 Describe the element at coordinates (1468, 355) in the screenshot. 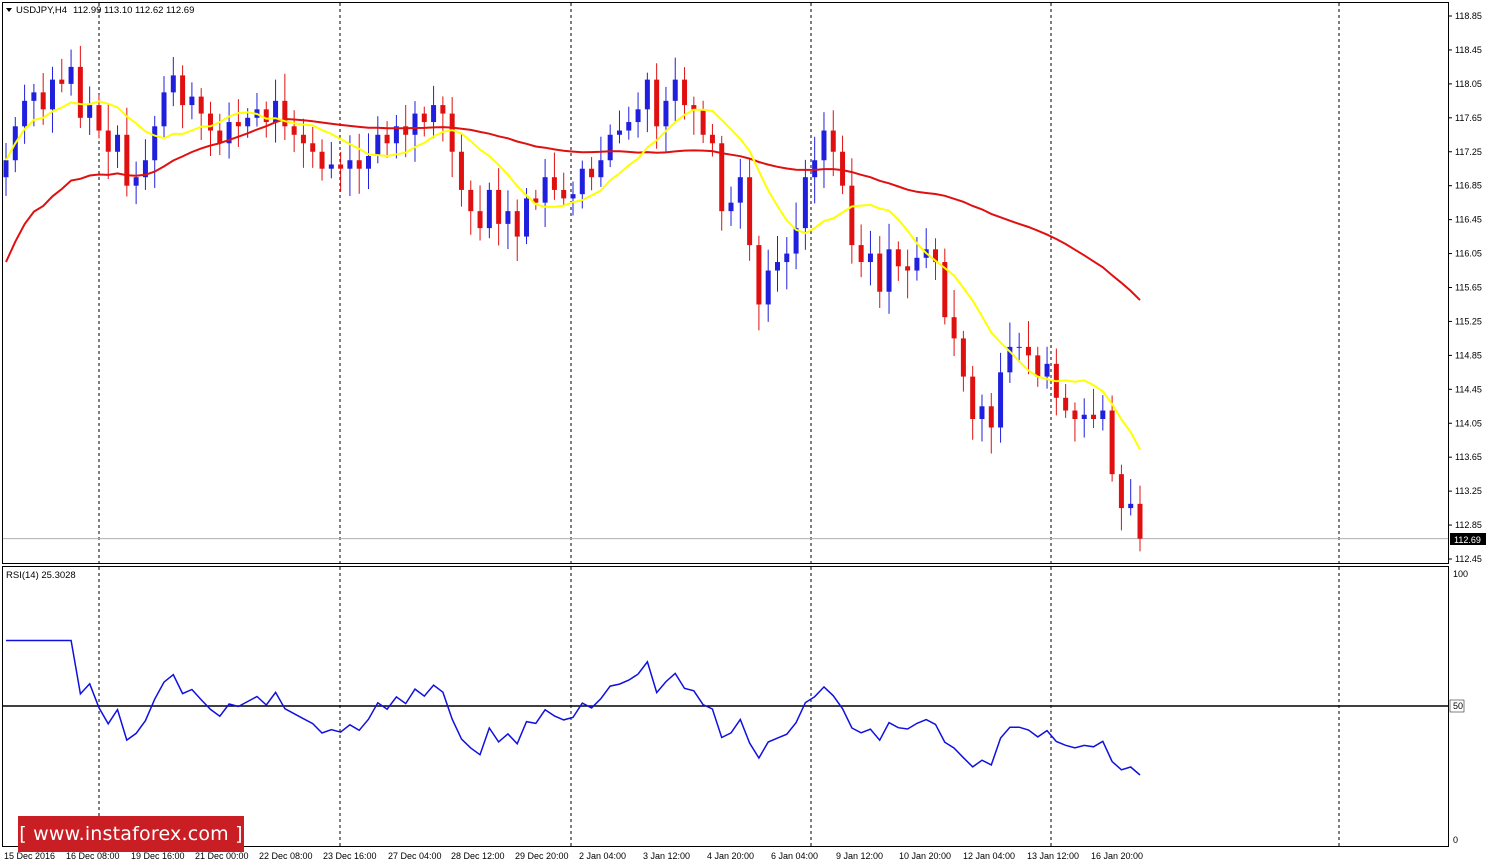

I see `price-tick-label: 114.85` at that location.